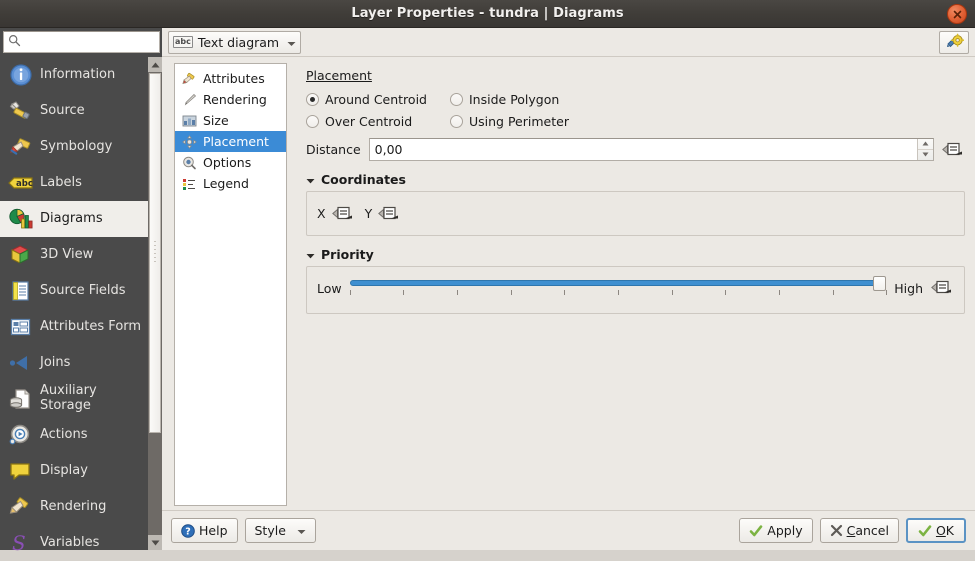 The width and height of the screenshot is (975, 561). Describe the element at coordinates (347, 254) in the screenshot. I see `priority-title: Priority` at that location.